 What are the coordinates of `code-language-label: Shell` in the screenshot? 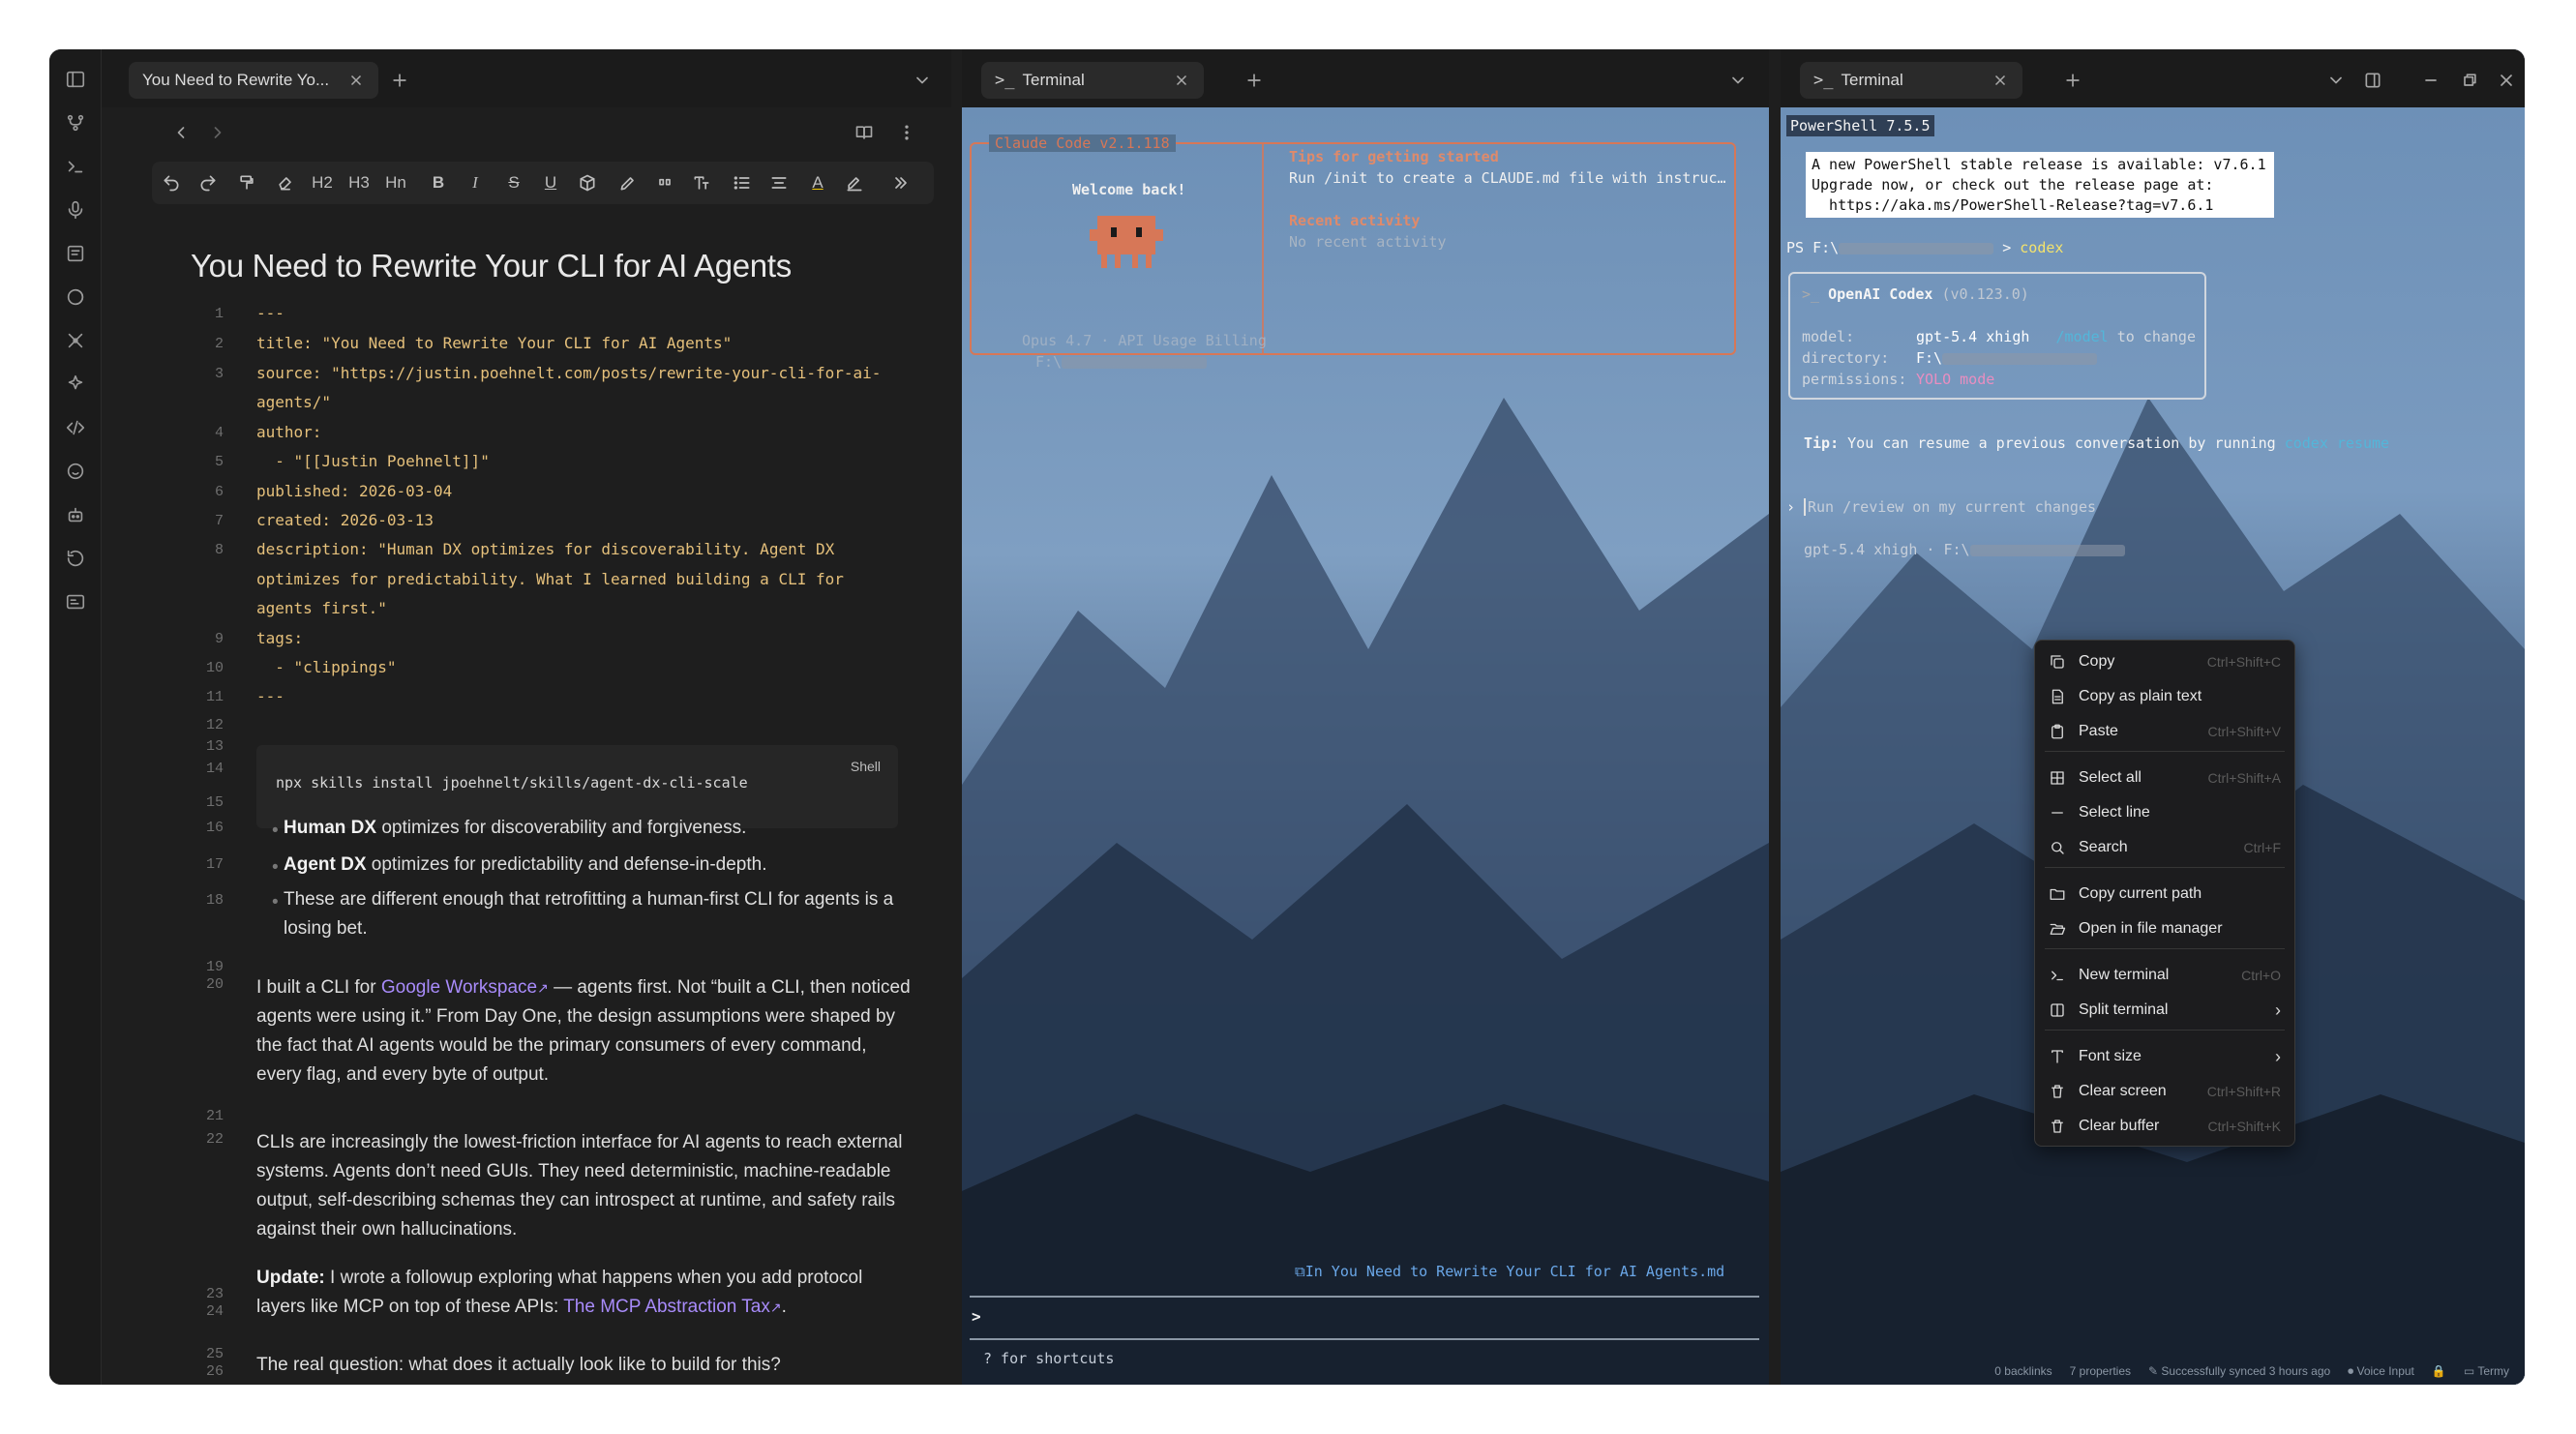 It's located at (865, 767).